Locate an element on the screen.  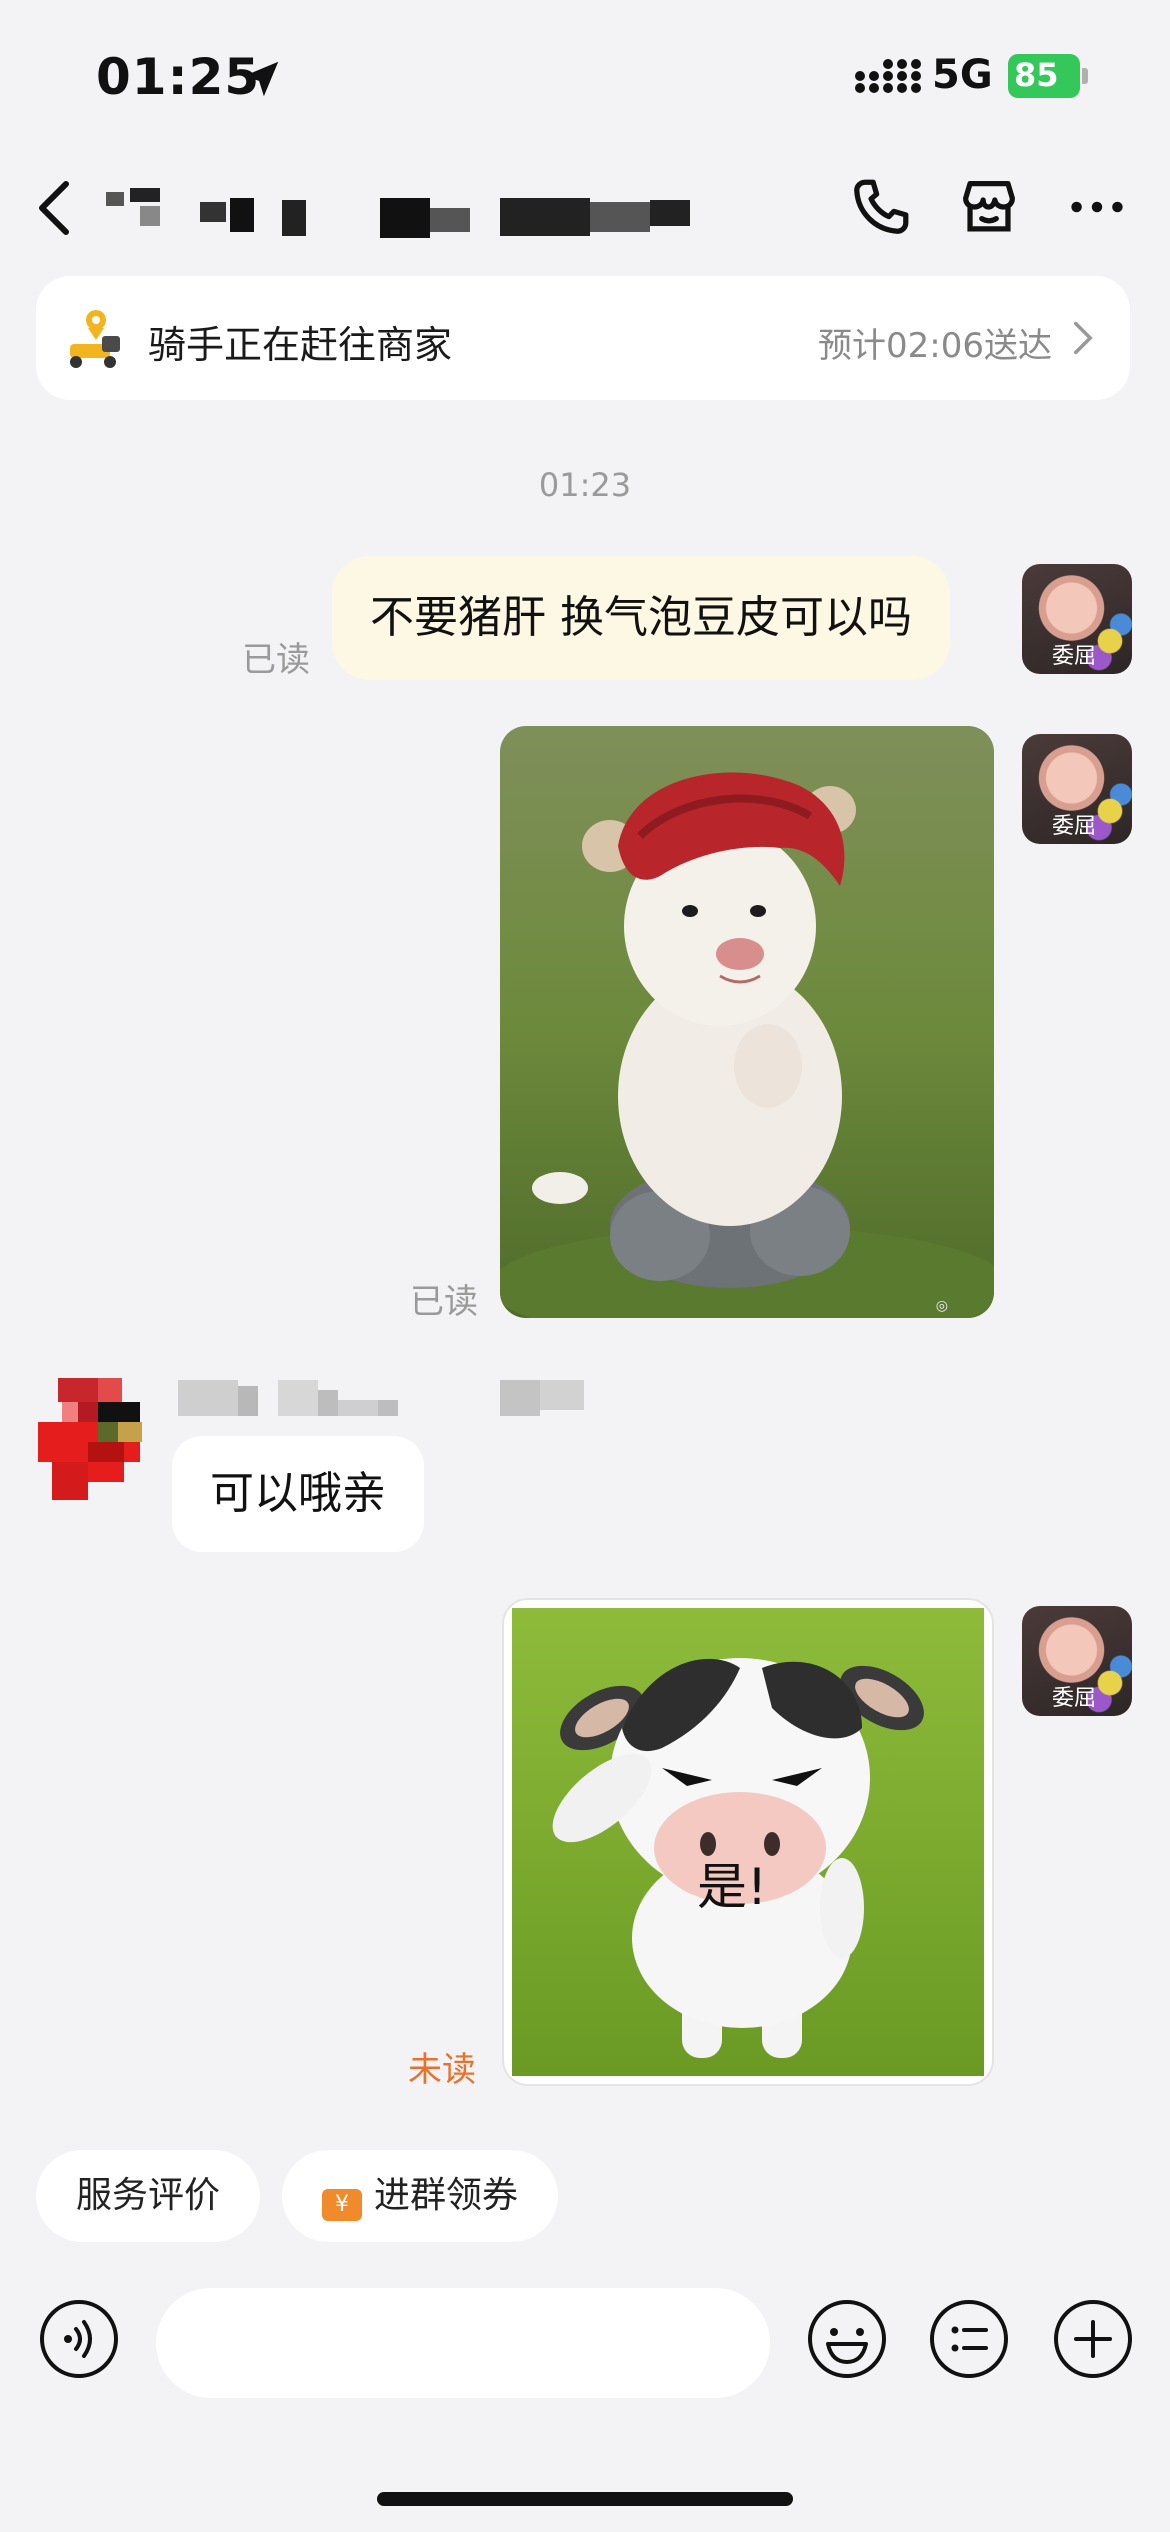
delivery-status-text: 骑手正在赶往商家 is located at coordinates (300, 345).